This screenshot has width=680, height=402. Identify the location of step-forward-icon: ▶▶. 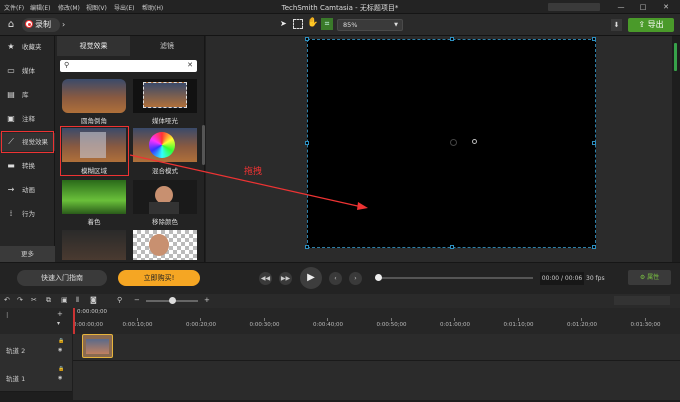
(285, 278).